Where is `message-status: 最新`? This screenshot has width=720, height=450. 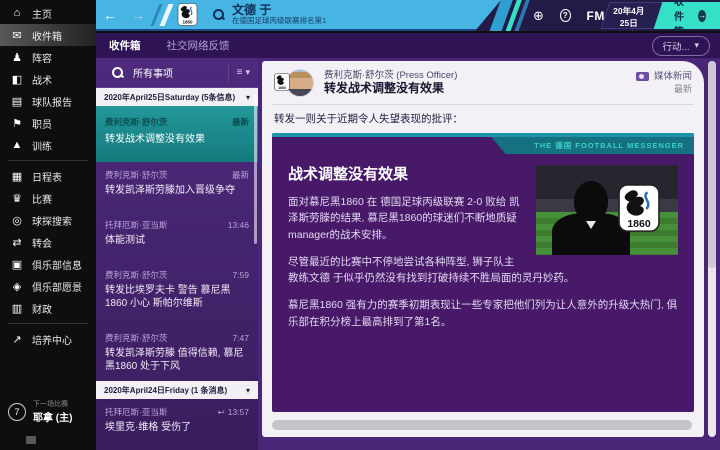
message-status: 最新 is located at coordinates (240, 175).